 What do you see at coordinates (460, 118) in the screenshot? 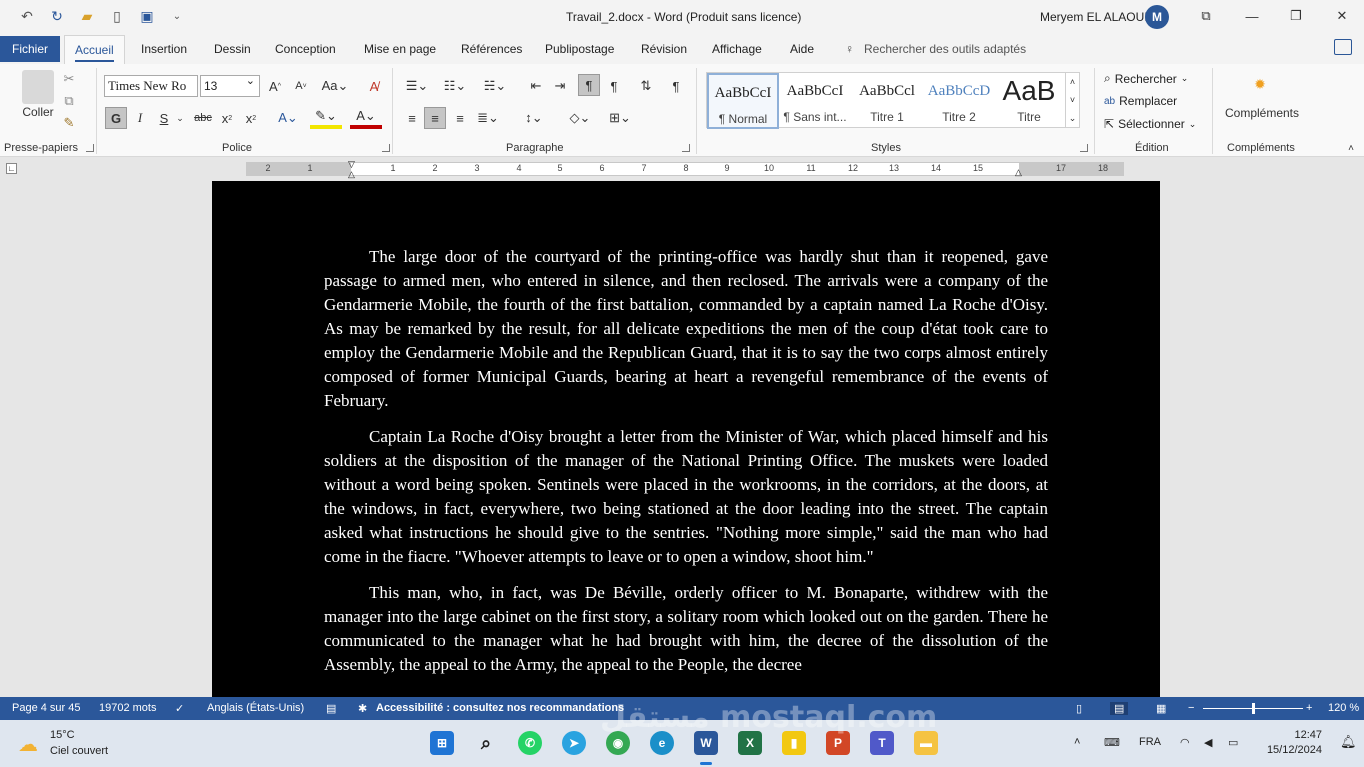
I see `align-right-icon: ≡` at bounding box center [460, 118].